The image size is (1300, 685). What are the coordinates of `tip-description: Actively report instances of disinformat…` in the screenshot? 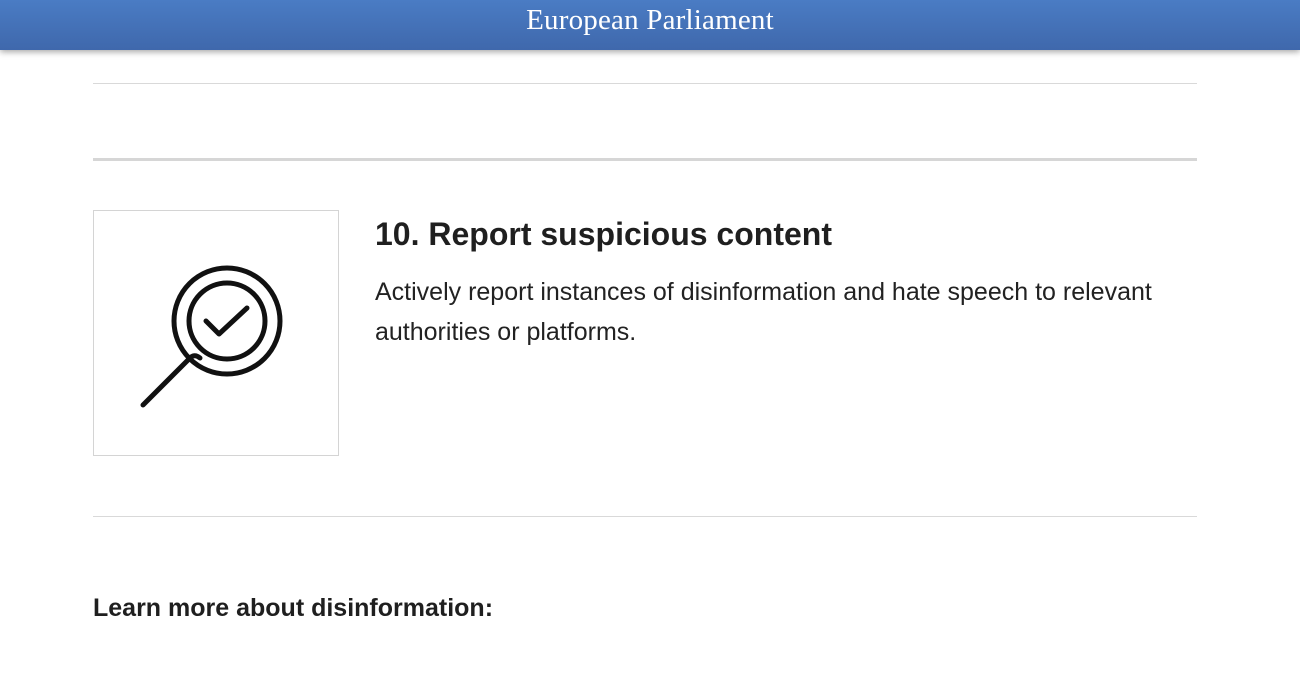 It's located at (763, 312).